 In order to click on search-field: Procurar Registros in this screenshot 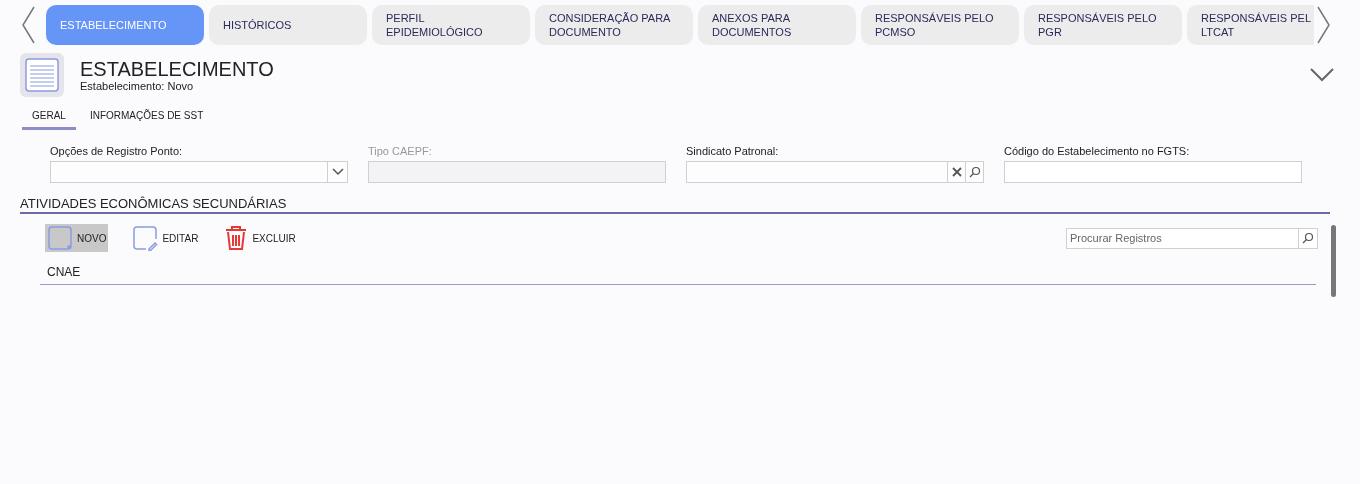, I will do `click(1182, 238)`.